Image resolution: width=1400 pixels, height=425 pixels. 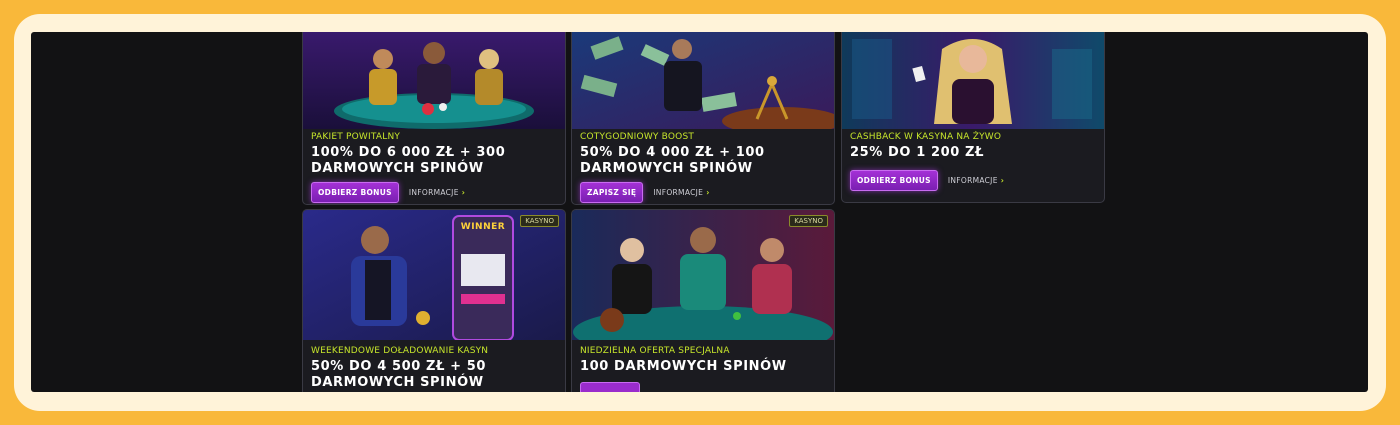 I want to click on promo-title: 50% DO 4 500 ZŁ + 50 DARMOWYCH SPINÓW, so click(x=434, y=375).